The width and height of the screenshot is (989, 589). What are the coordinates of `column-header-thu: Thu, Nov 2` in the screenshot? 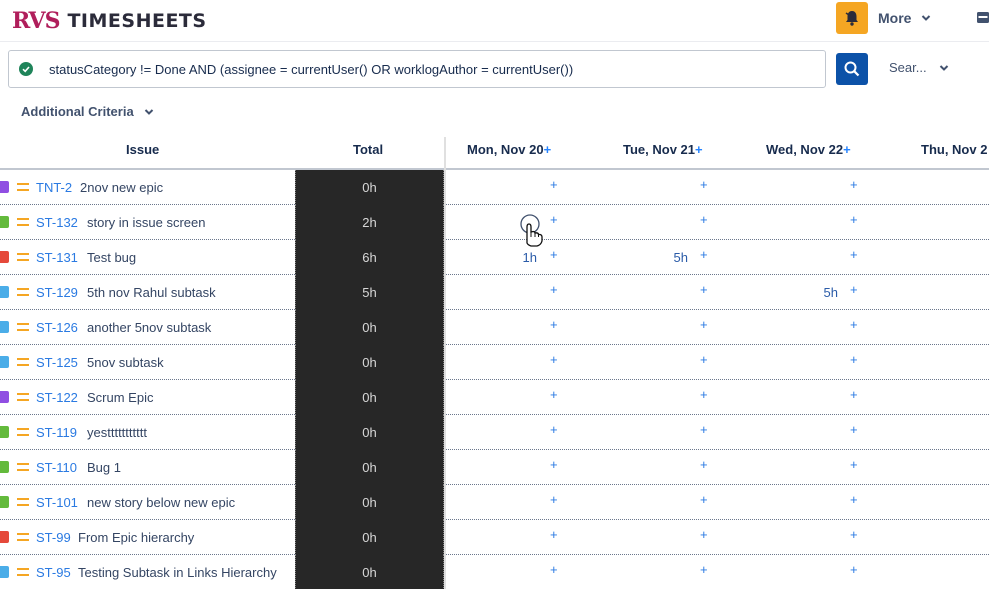 It's located at (954, 151).